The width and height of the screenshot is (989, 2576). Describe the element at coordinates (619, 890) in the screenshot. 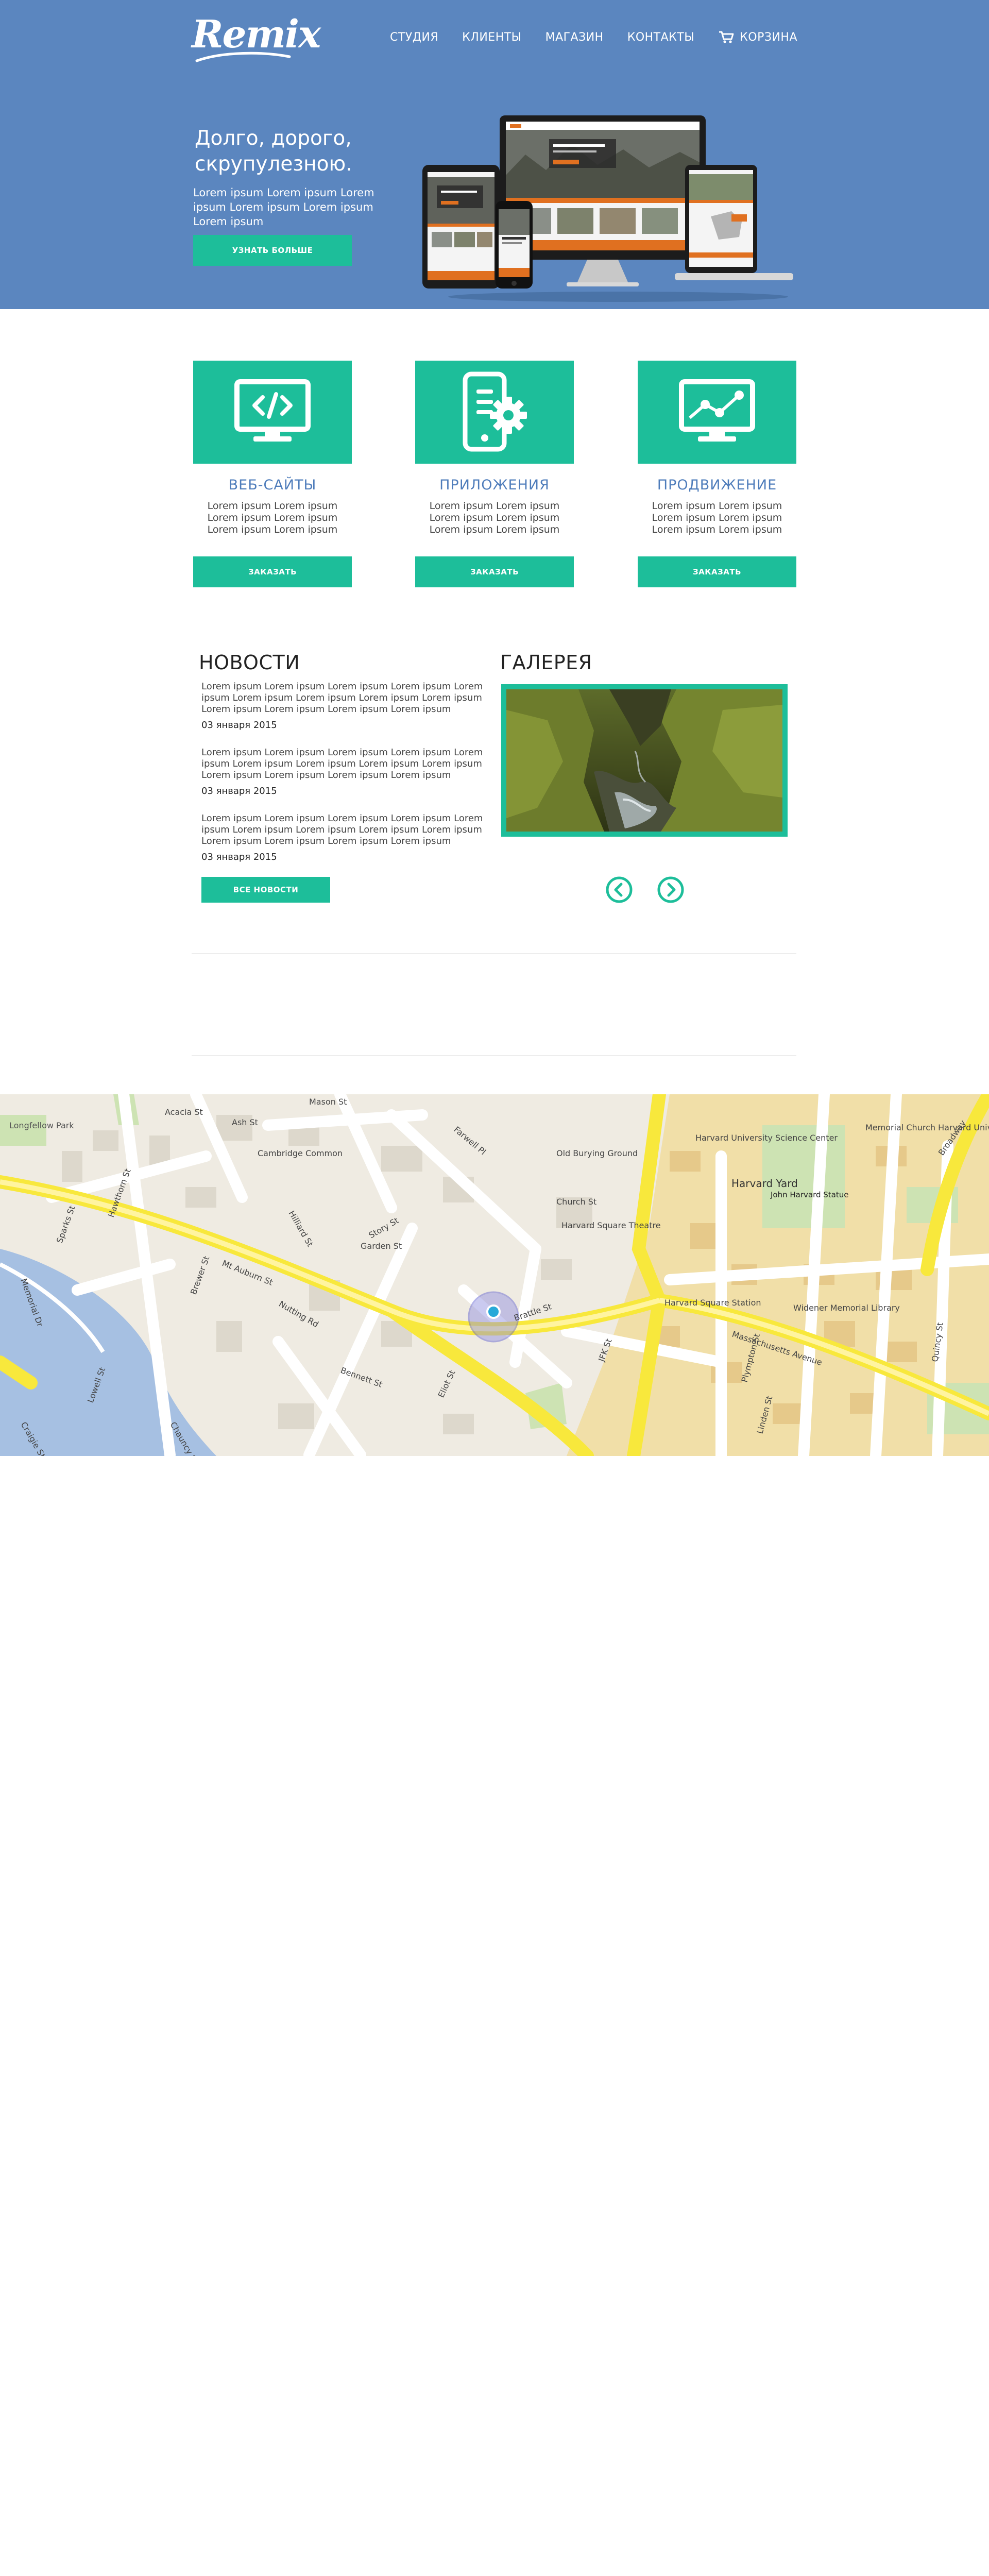

I see `gallery-prev-icon` at that location.